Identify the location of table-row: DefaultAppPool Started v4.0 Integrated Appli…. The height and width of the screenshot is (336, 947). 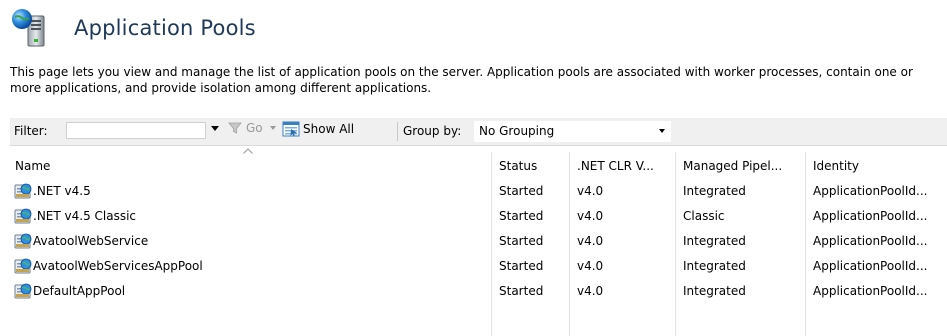
(478, 290).